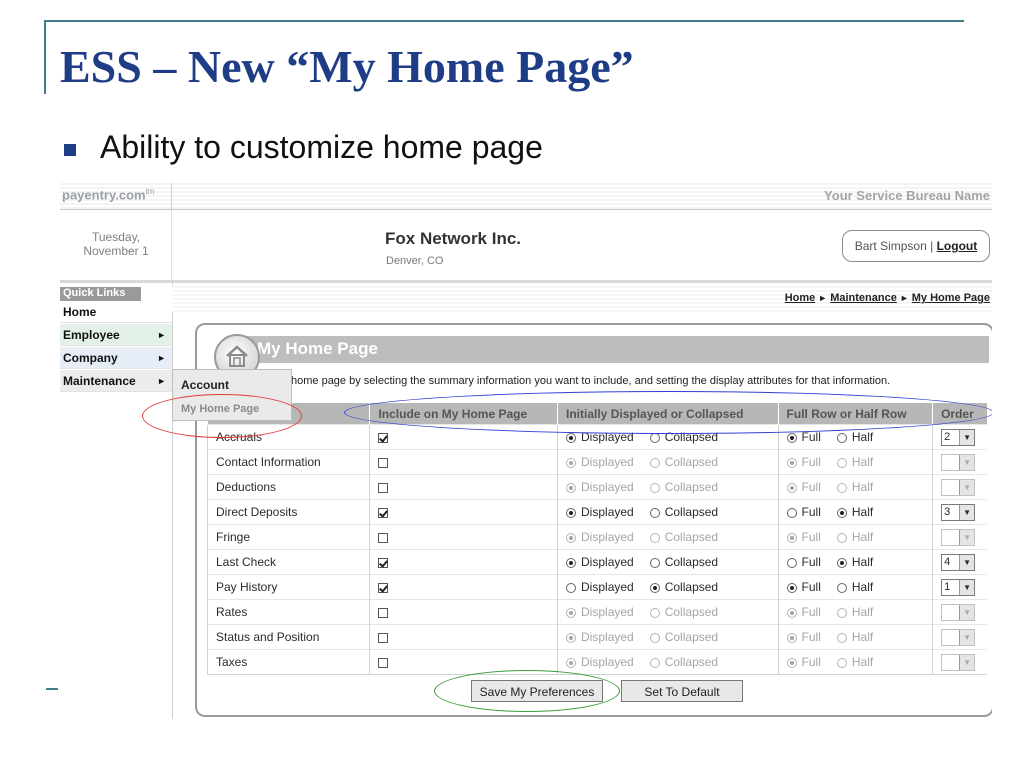 Image resolution: width=1024 pixels, height=768 pixels. Describe the element at coordinates (116, 358) in the screenshot. I see `sidebar-item-company: Company ►` at that location.